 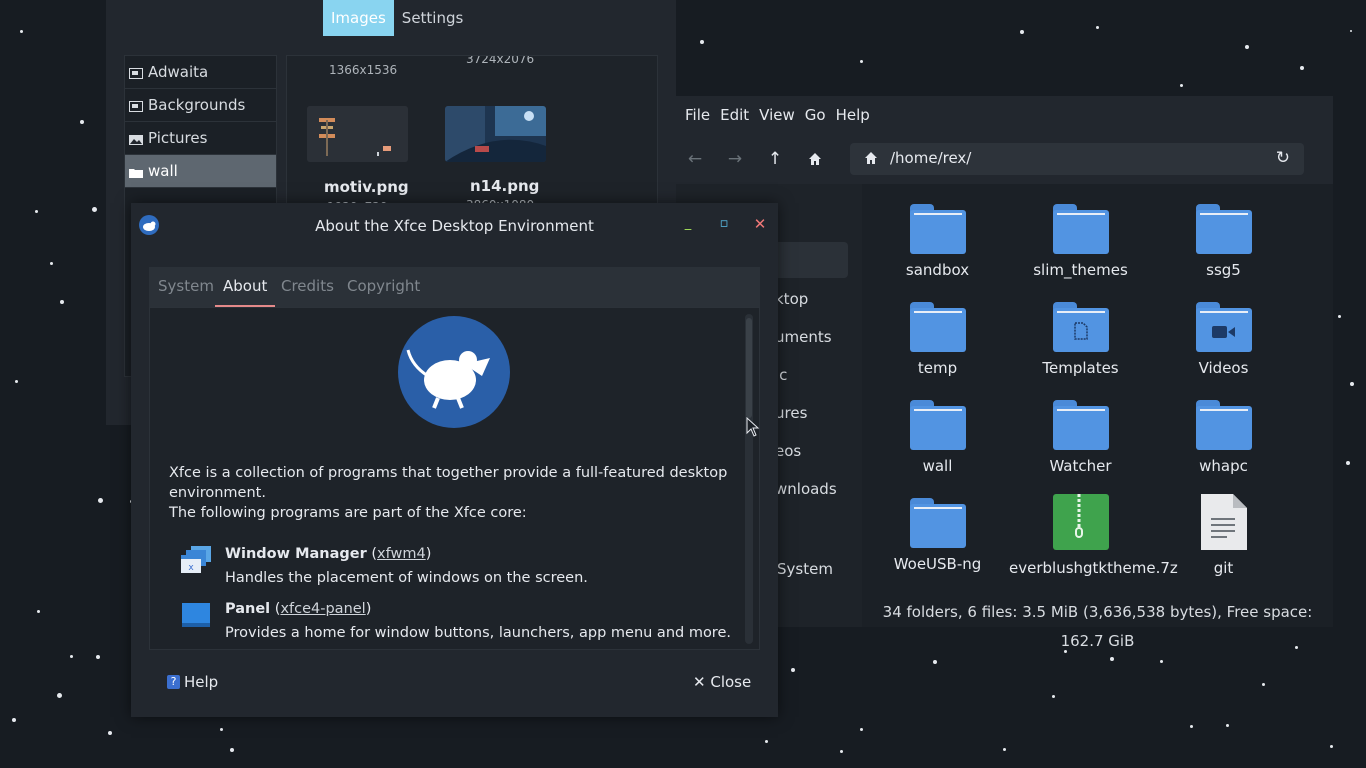 What do you see at coordinates (734, 115) in the screenshot?
I see `menu-edit: Edit` at bounding box center [734, 115].